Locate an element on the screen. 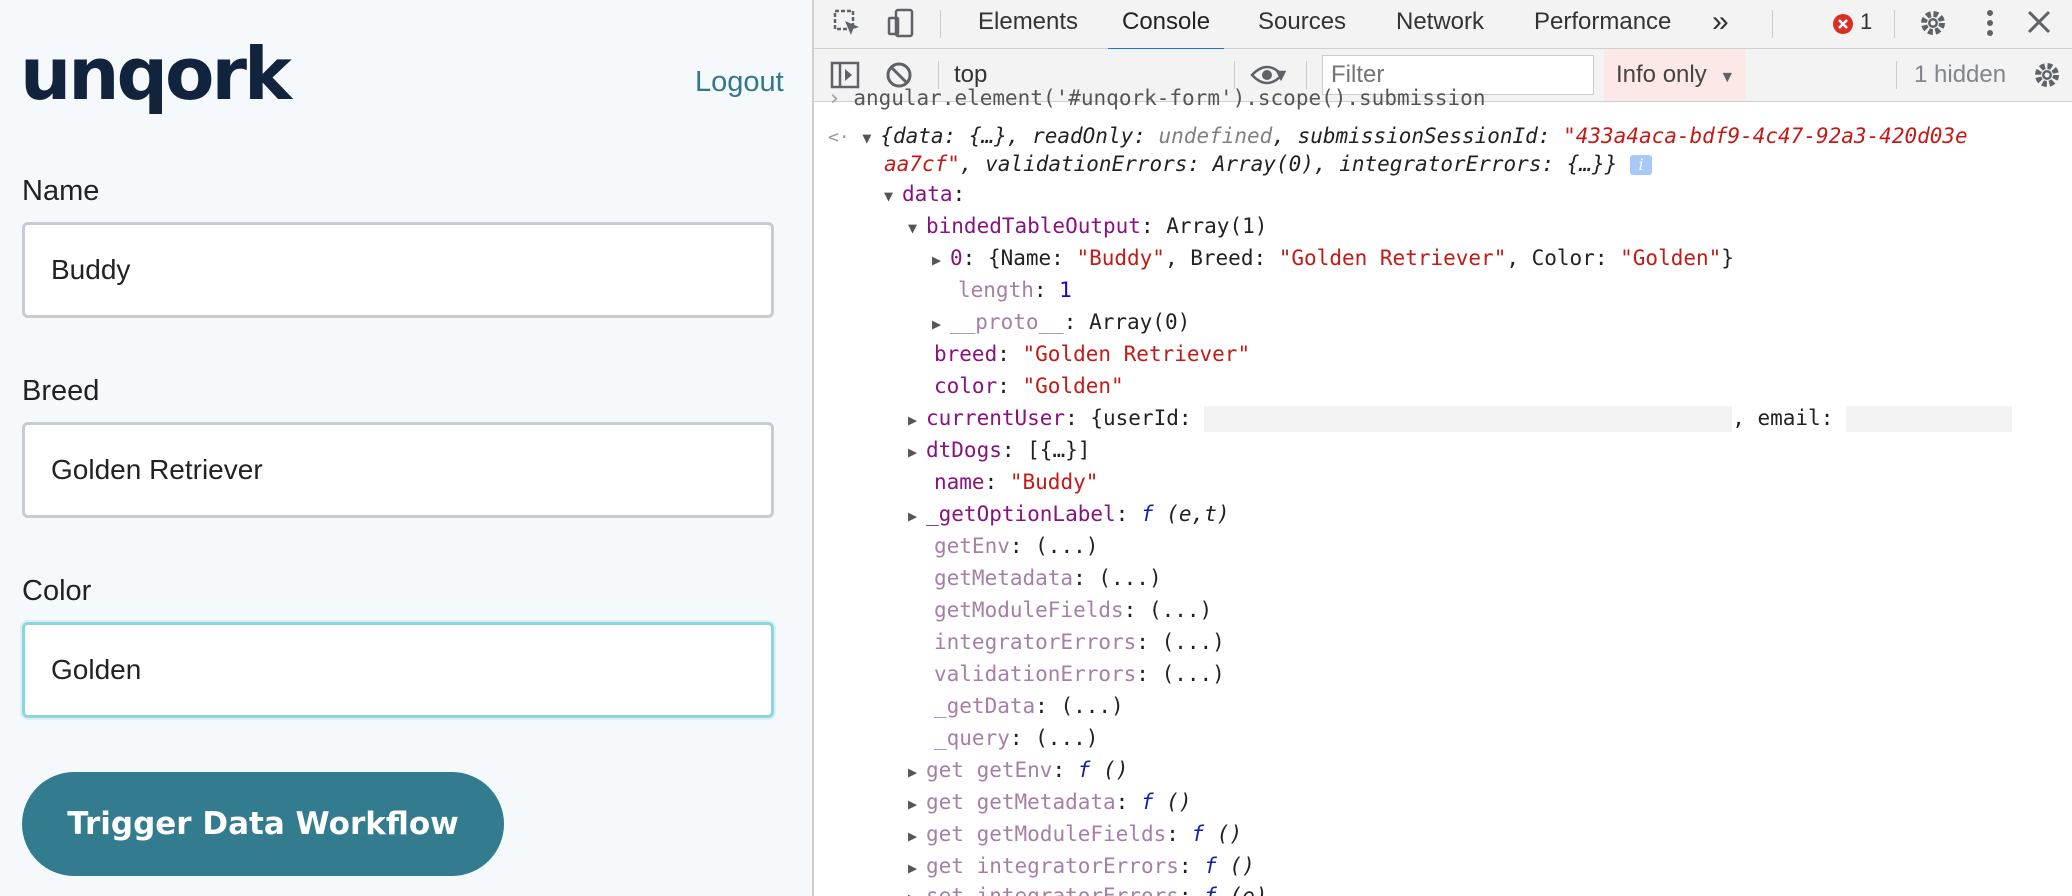  logout-link: Logout is located at coordinates (739, 82).